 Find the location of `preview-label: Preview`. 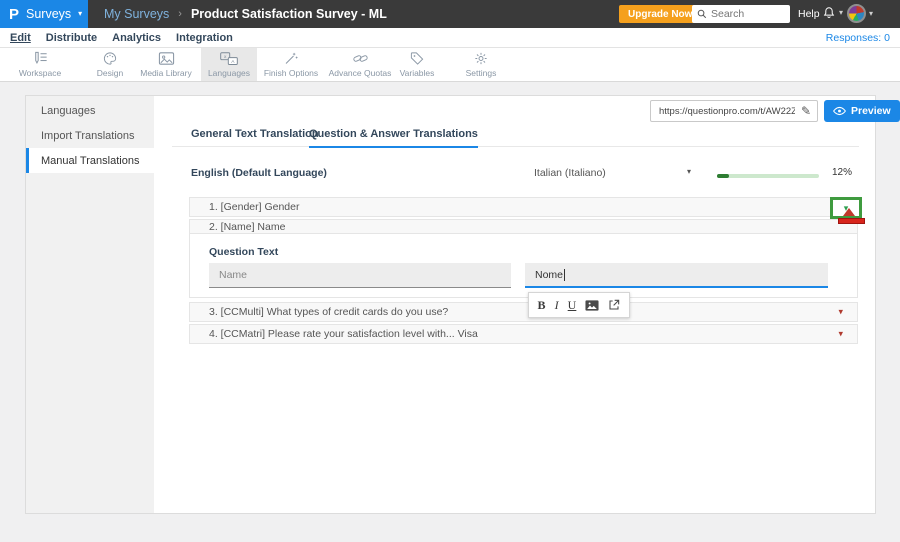

preview-label: Preview is located at coordinates (871, 111).